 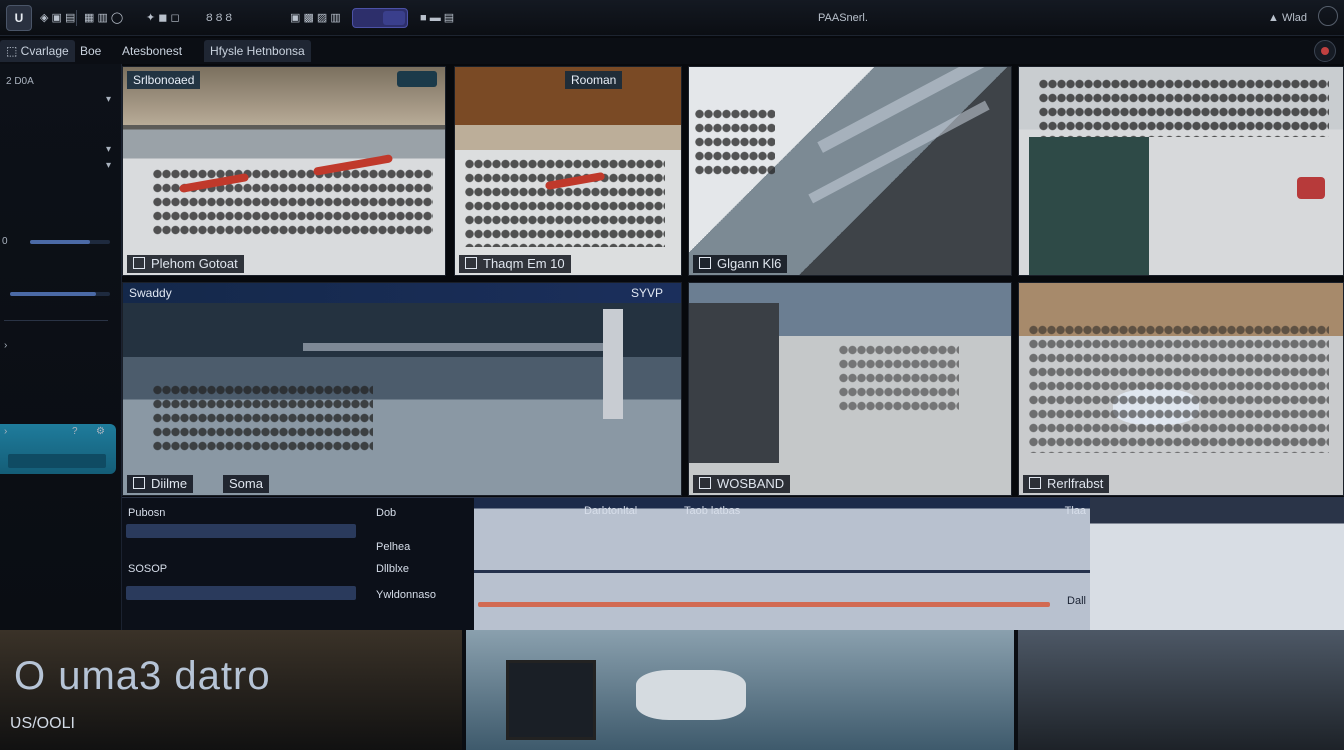 I want to click on timeline-track: Darbtonltal Taob latbas Tlaa Dall, so click(x=782, y=564).